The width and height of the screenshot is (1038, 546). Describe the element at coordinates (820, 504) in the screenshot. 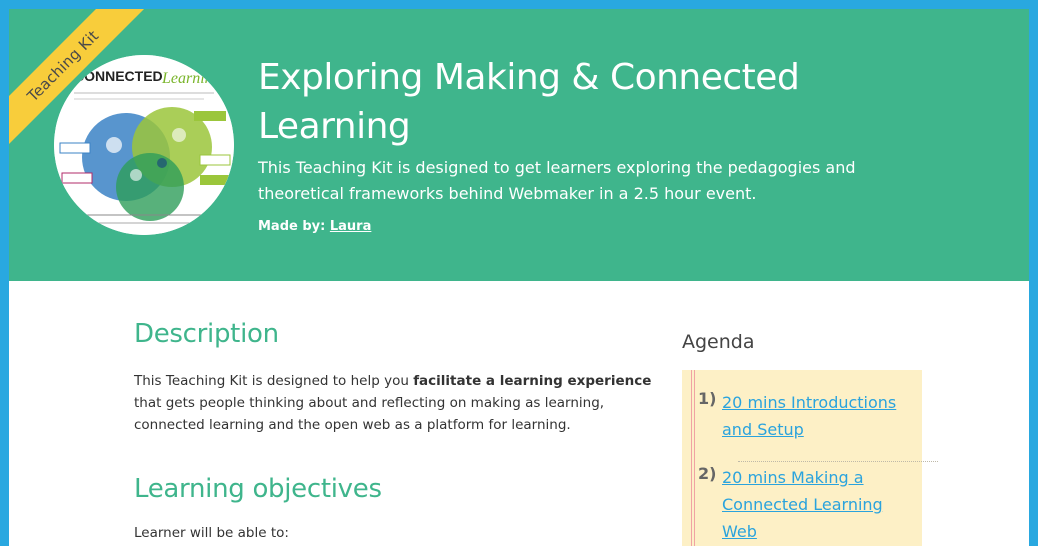

I see `agenda-item-link: 20 mins Making a Connected Learning Web` at that location.